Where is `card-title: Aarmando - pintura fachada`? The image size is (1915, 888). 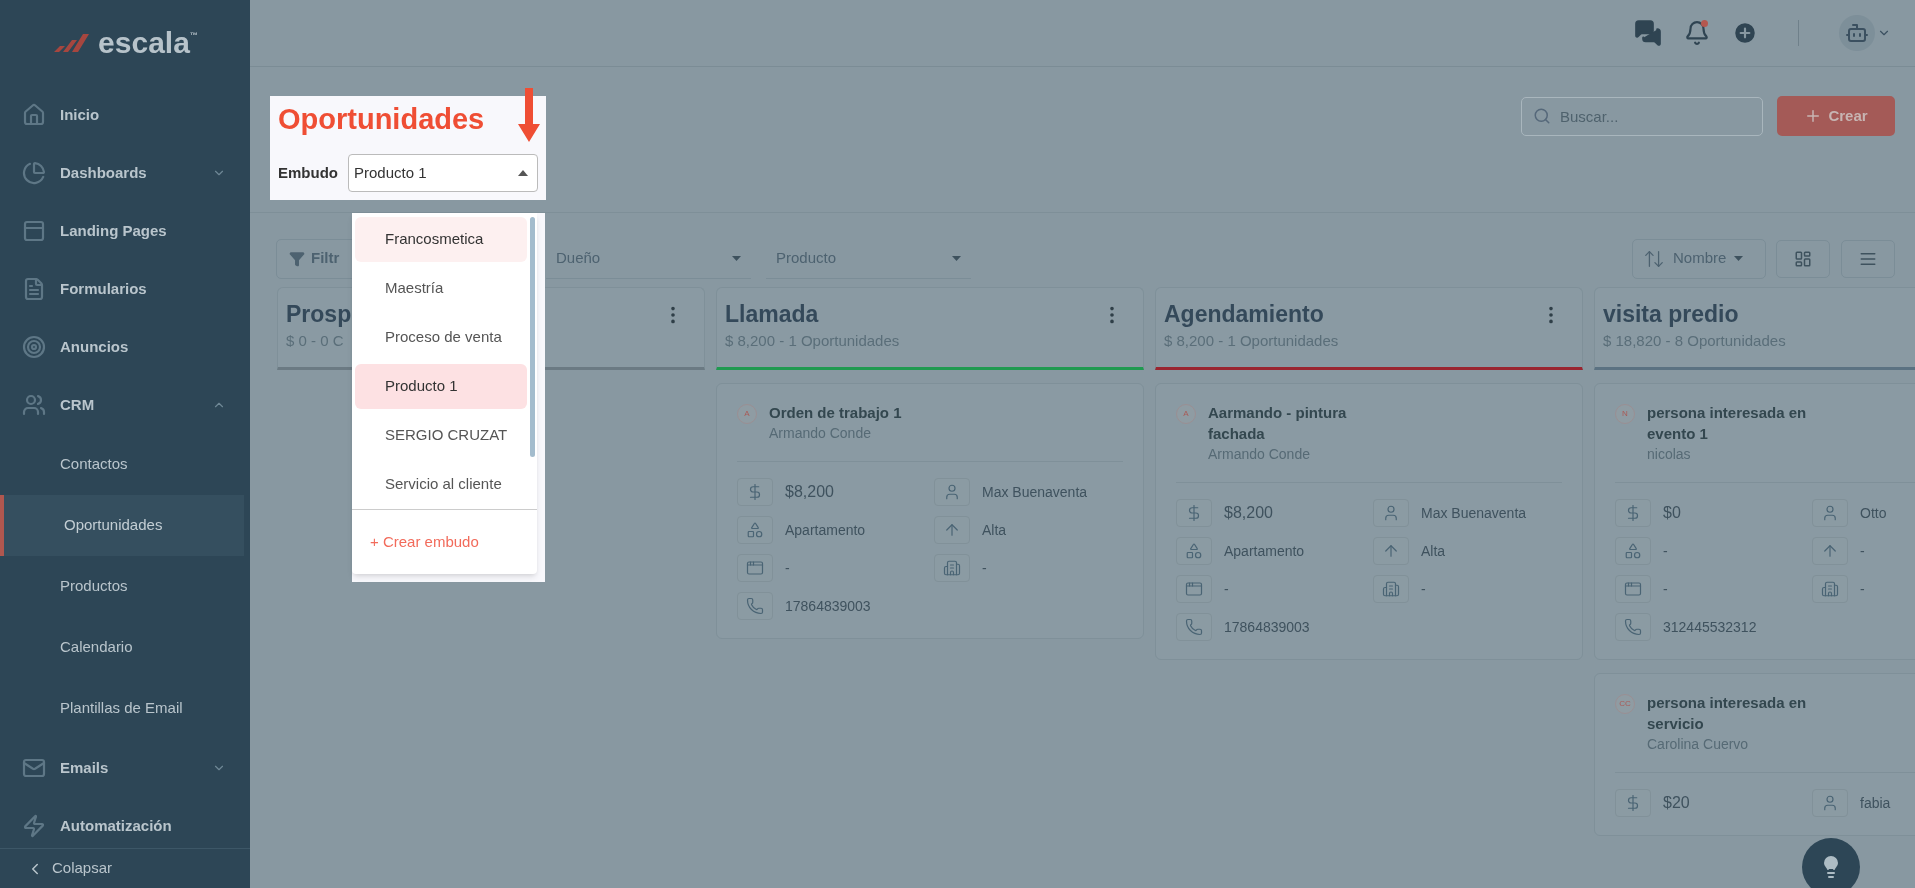 card-title: Aarmando - pintura fachada is located at coordinates (1278, 423).